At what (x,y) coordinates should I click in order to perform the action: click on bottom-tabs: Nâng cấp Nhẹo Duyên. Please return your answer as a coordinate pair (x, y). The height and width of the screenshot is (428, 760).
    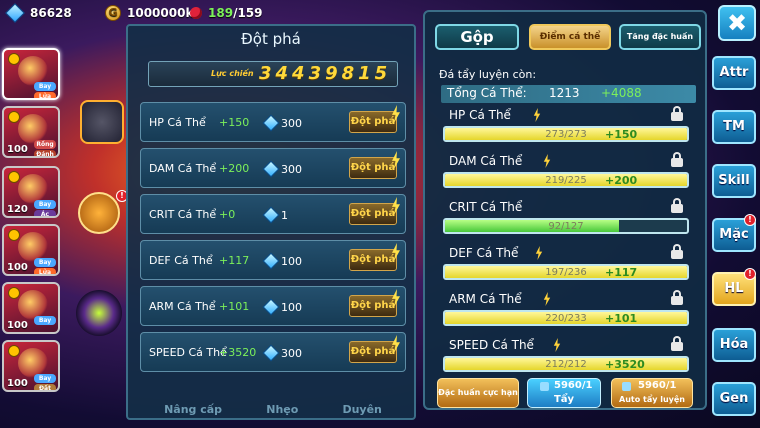
    Looking at the image, I should click on (273, 412).